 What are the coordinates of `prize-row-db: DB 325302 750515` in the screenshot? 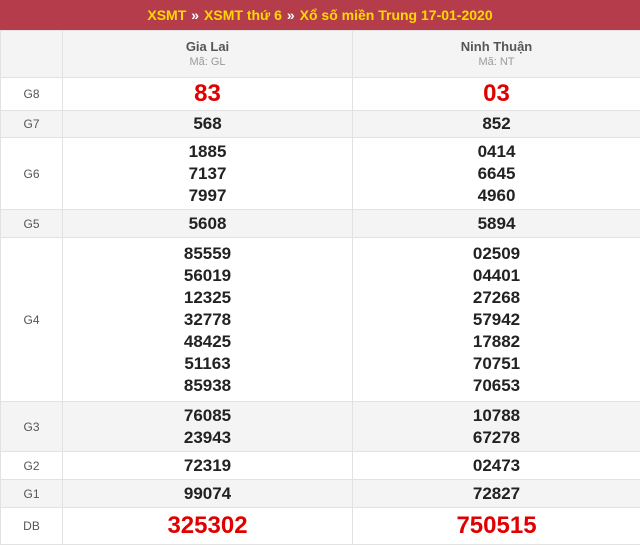 It's located at (320, 526).